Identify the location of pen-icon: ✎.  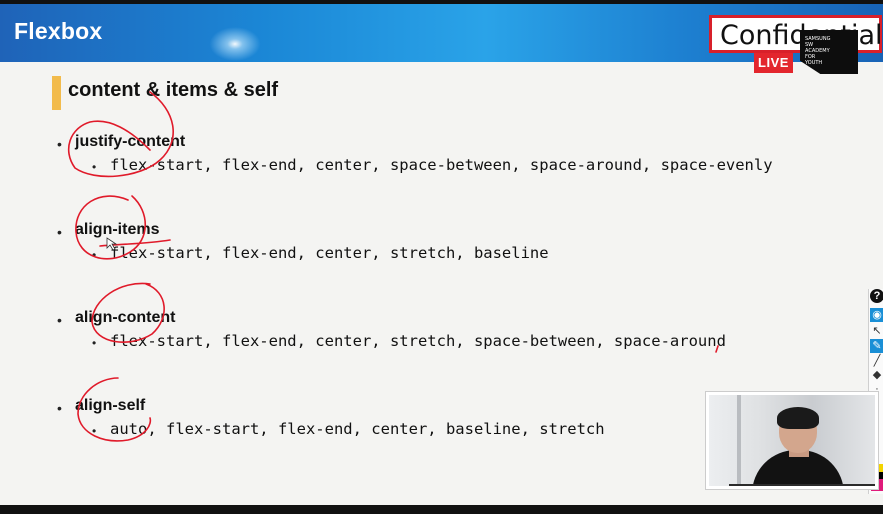
(876, 346).